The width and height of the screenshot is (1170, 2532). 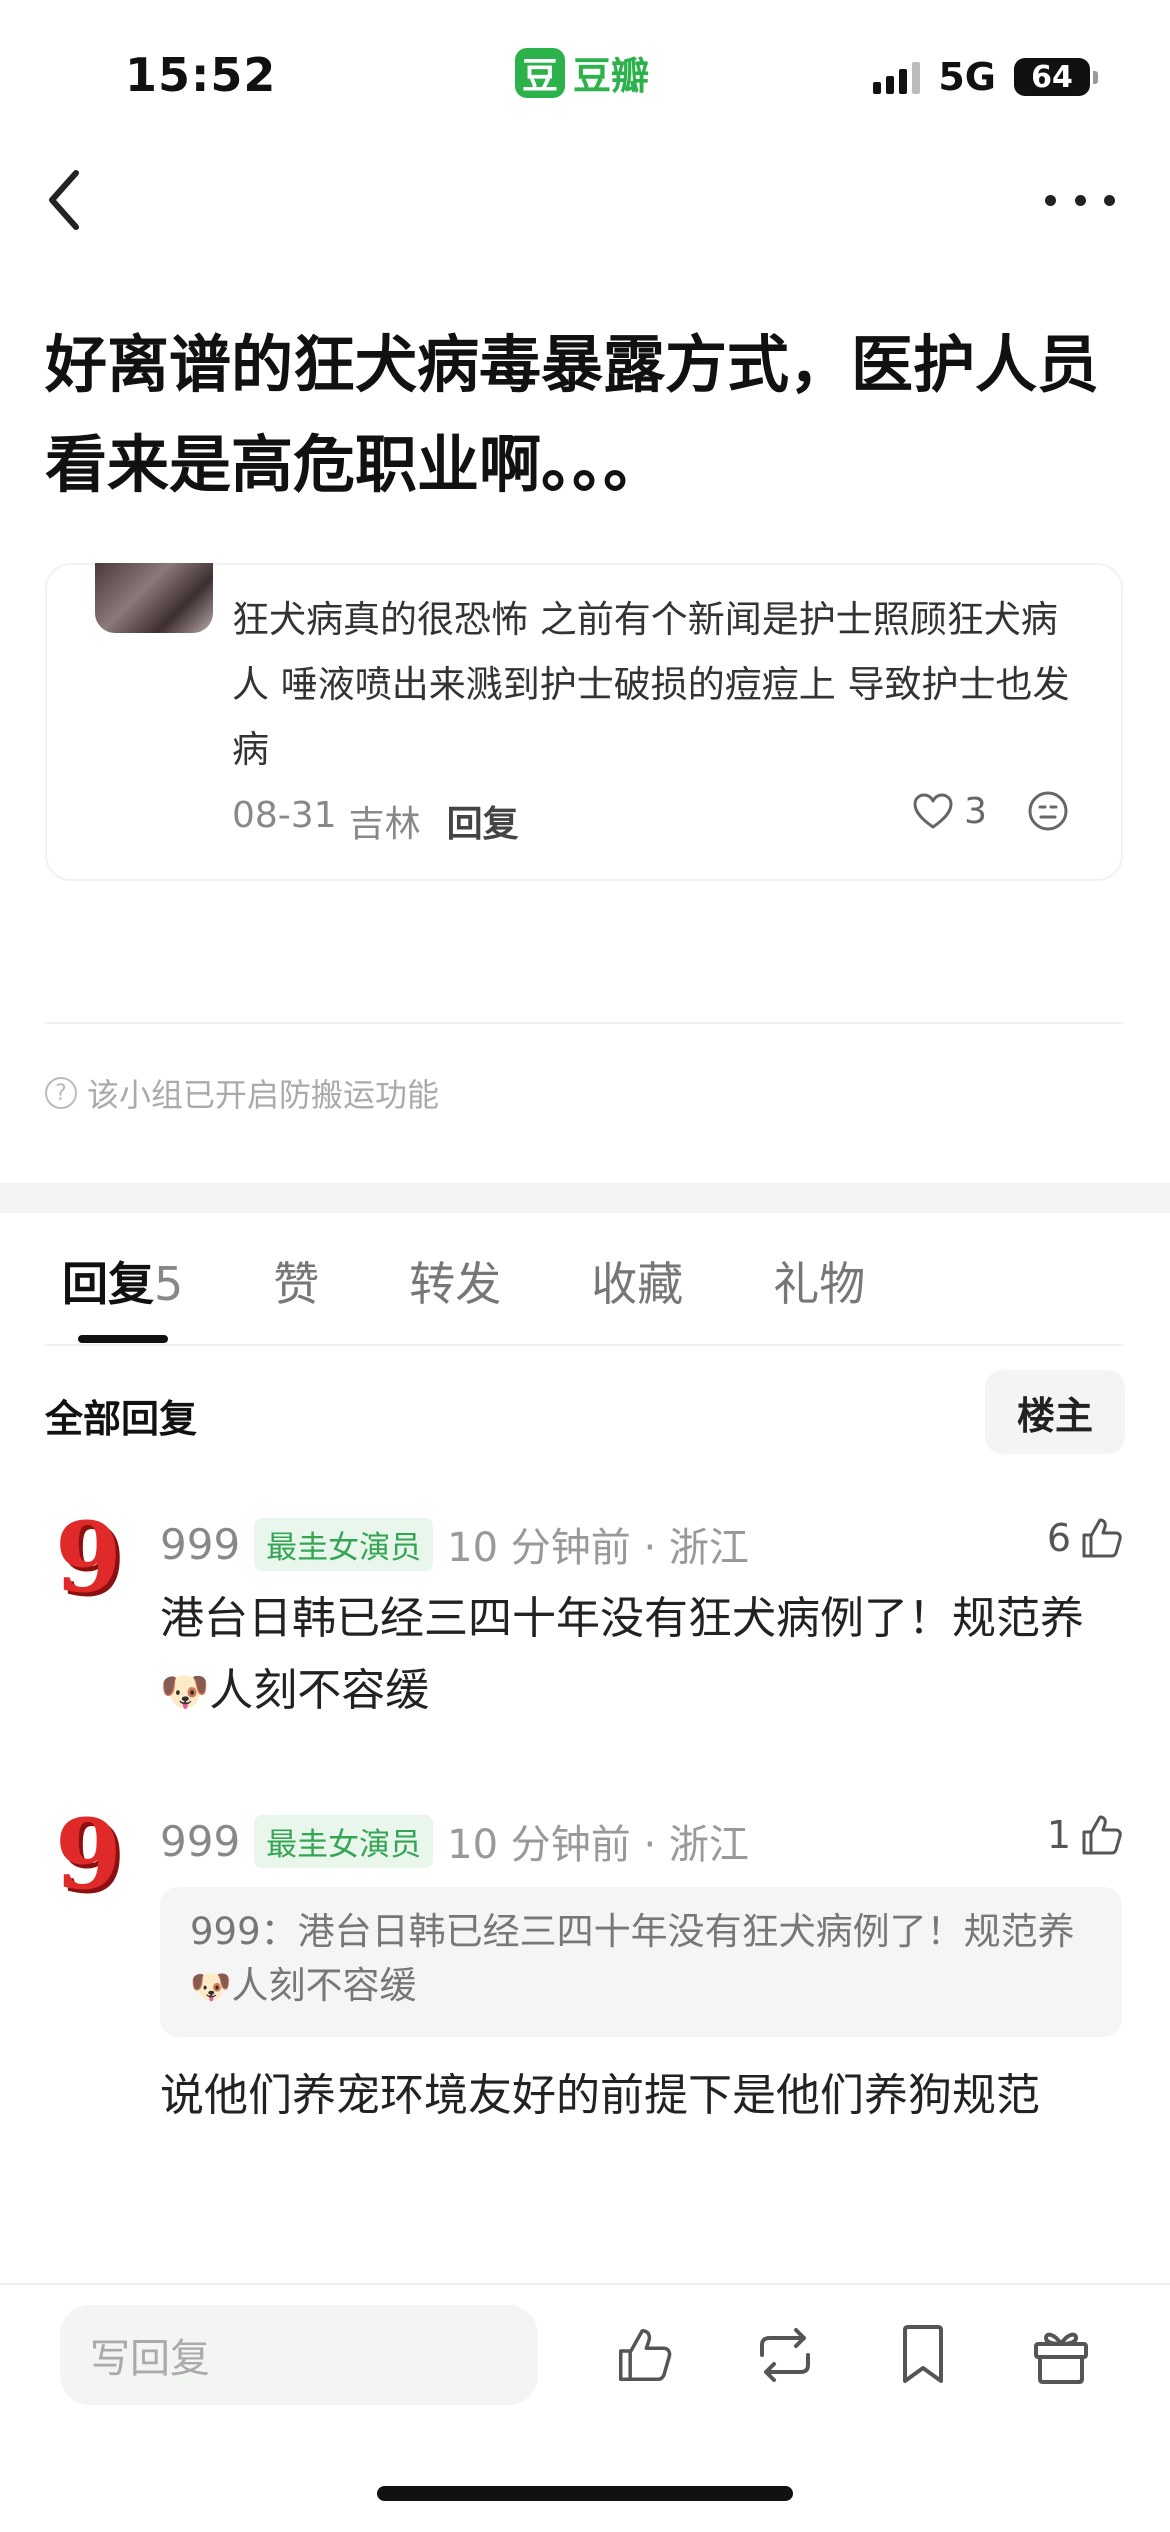 I want to click on like-button: 6, so click(x=1086, y=1538).